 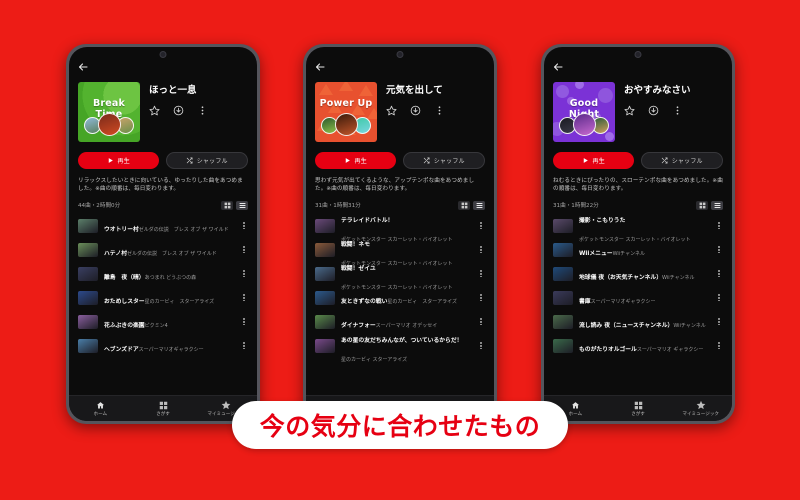 What do you see at coordinates (367, 220) in the screenshot?
I see `track-title: テラレイドバトル！` at bounding box center [367, 220].